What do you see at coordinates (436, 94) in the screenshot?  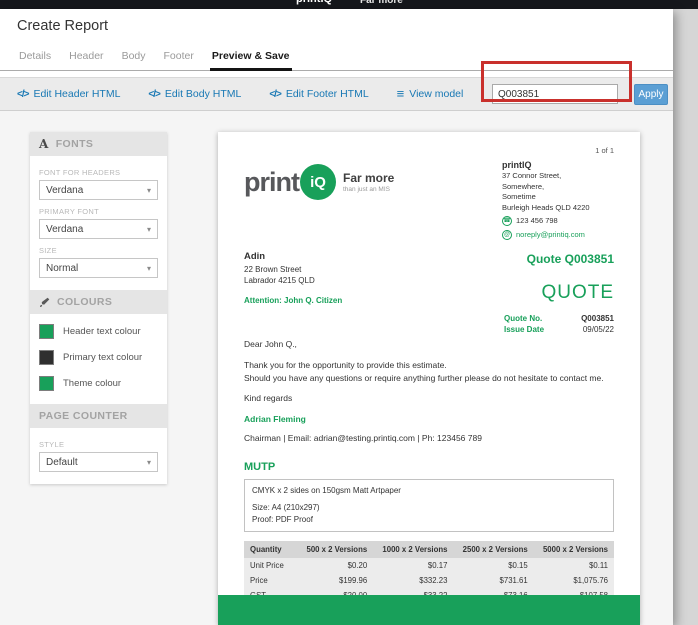 I see `view-model-label: View model` at bounding box center [436, 94].